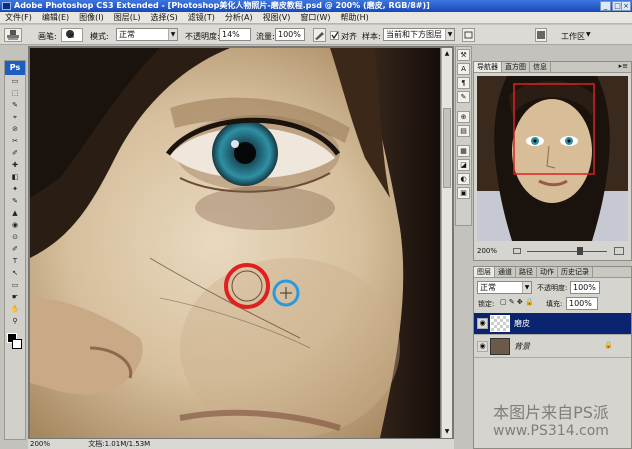 The height and width of the screenshot is (449, 632). Describe the element at coordinates (15, 105) in the screenshot. I see `tool-button-2: ✎` at that location.